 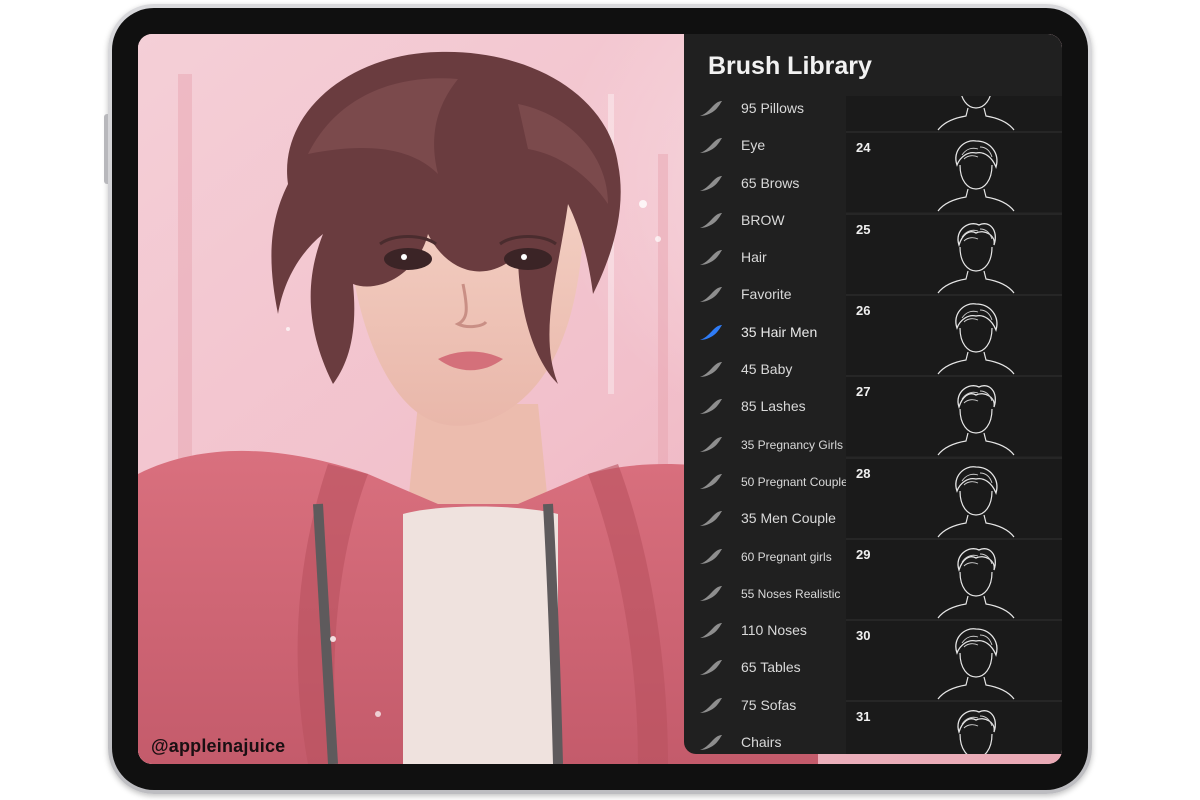 I want to click on brush-card, so click(x=954, y=113).